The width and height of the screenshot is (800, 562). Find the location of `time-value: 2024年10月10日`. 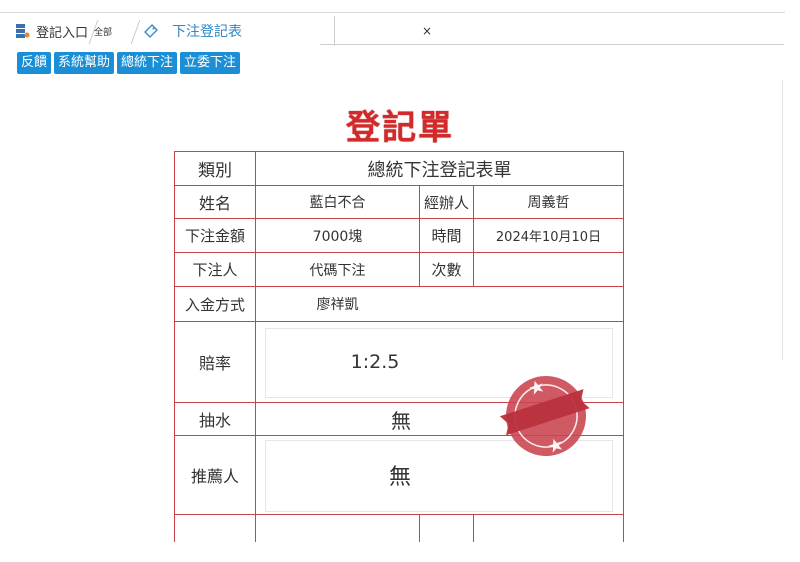

time-value: 2024年10月10日 is located at coordinates (548, 237).